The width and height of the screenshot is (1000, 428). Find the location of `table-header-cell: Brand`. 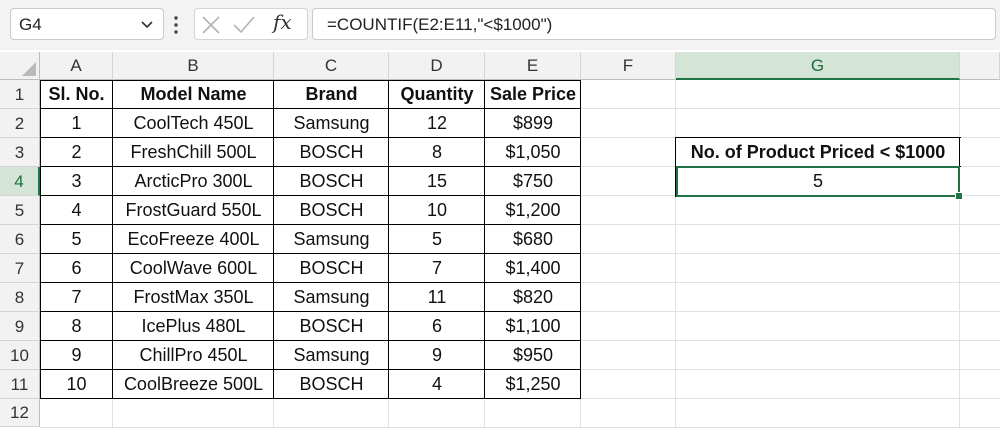

table-header-cell: Brand is located at coordinates (331, 94).